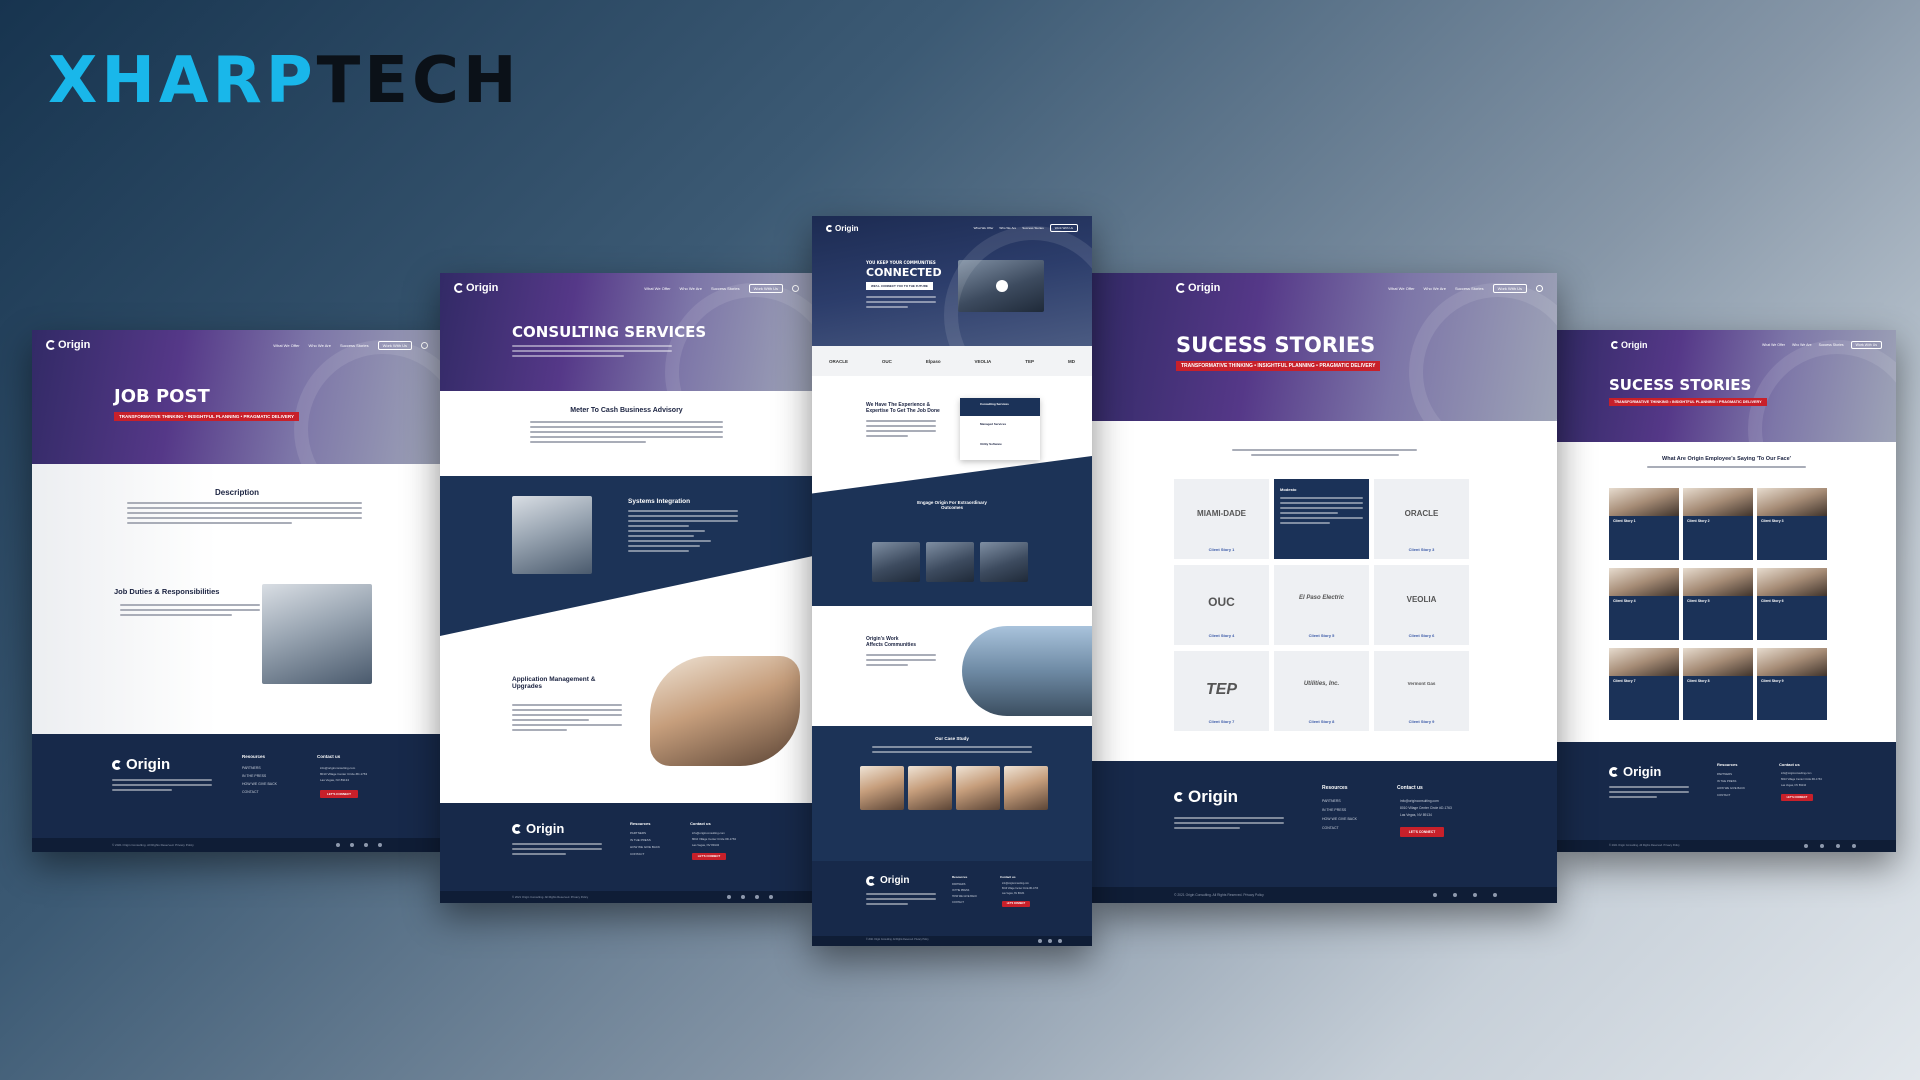  I want to click on consulting-nav-logo: Origin, so click(476, 288).